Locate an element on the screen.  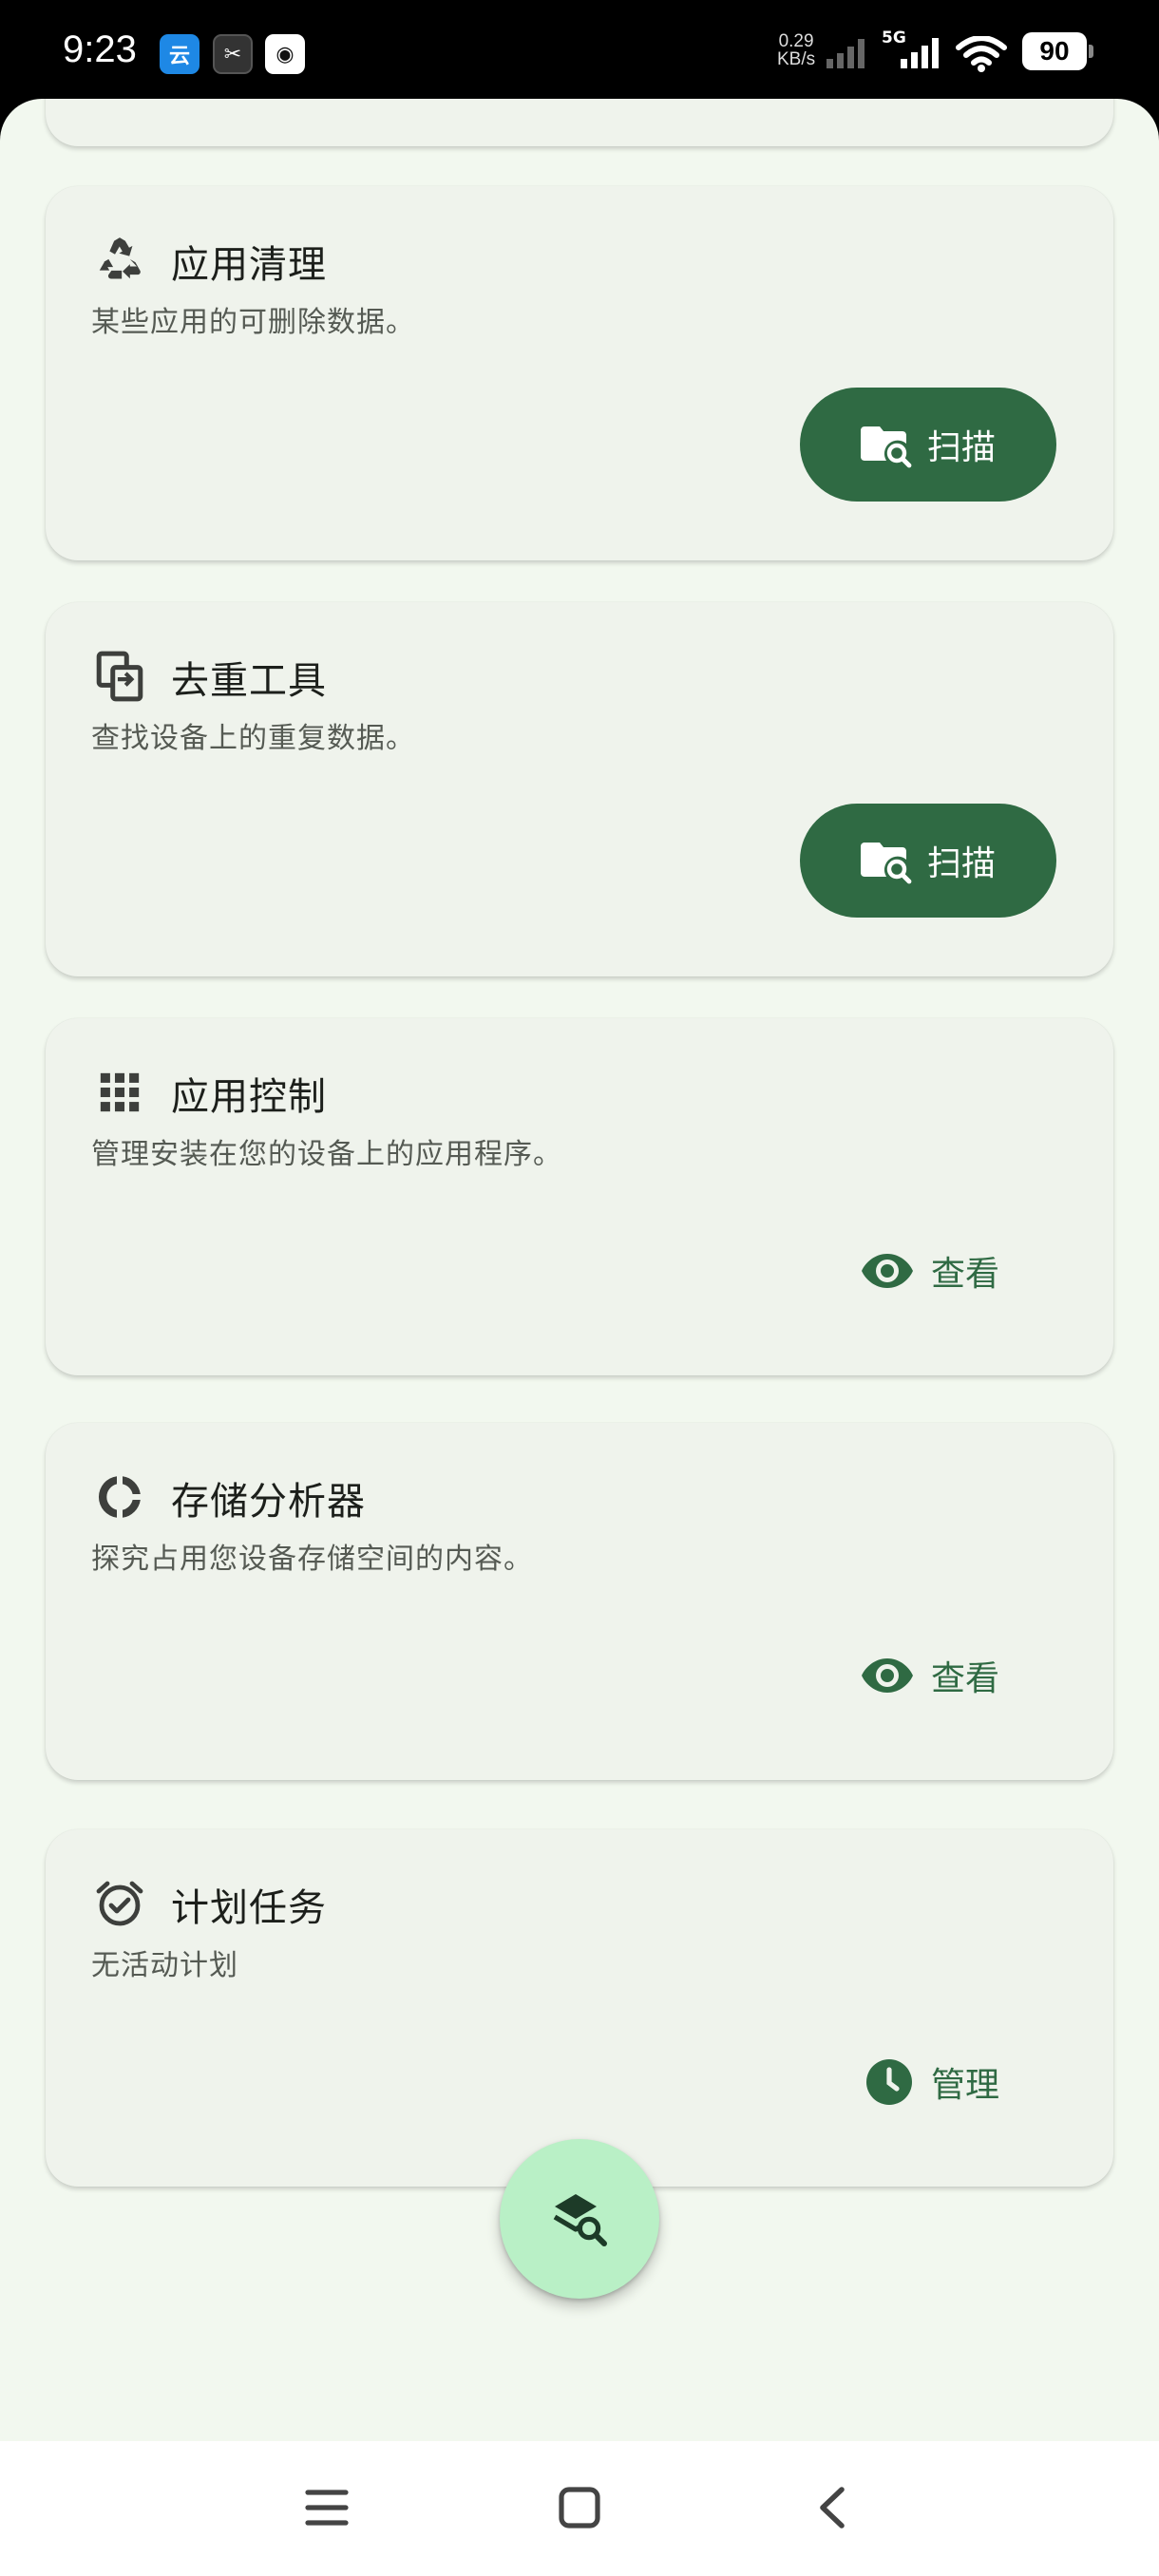
battery-tip is located at coordinates (1091, 51).